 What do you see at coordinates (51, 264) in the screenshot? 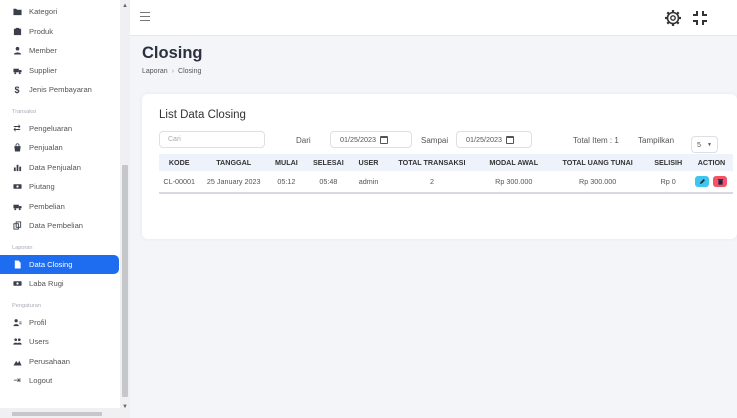
I see `sidebar-item-label: Data Closing` at bounding box center [51, 264].